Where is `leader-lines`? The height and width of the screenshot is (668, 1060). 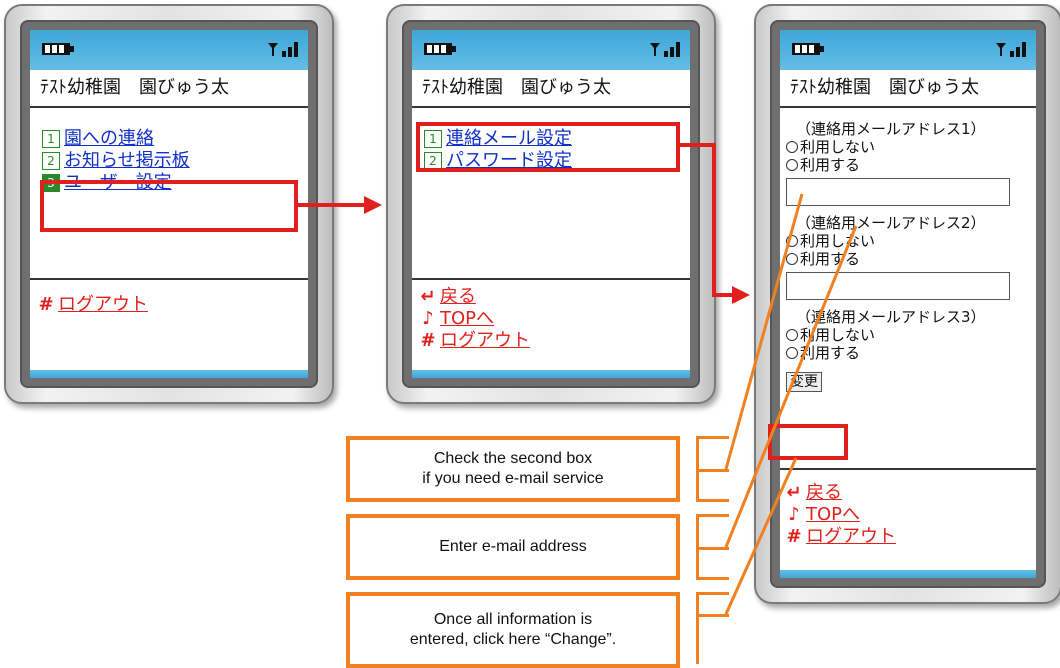
leader-lines is located at coordinates (791, 404).